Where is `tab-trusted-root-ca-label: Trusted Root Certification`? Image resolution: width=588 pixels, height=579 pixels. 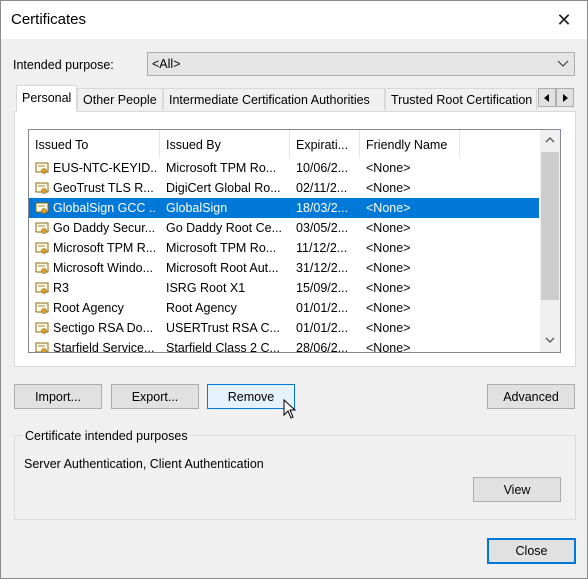
tab-trusted-root-ca-label: Trusted Root Certification is located at coordinates (462, 100).